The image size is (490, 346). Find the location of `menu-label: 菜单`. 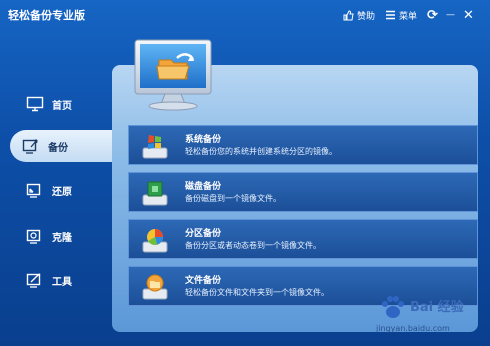

menu-label: 菜单 is located at coordinates (408, 16).